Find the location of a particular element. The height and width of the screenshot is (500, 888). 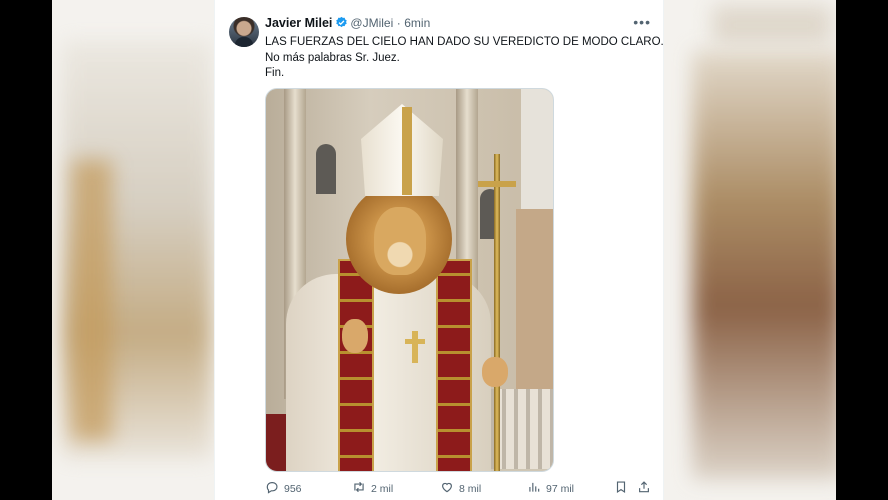

share-icon is located at coordinates (644, 488).